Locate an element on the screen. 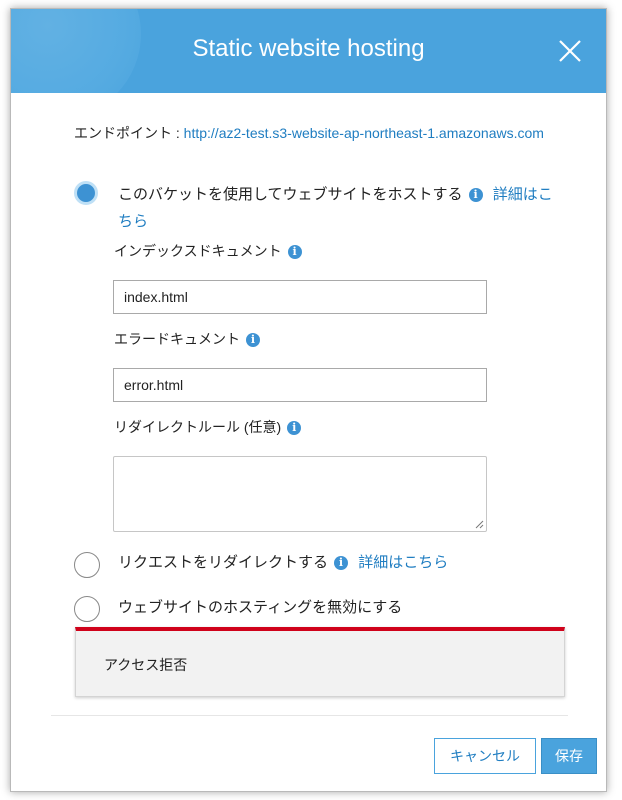 This screenshot has width=622, height=800. endpoint-label: エンドポイント : is located at coordinates (129, 133).